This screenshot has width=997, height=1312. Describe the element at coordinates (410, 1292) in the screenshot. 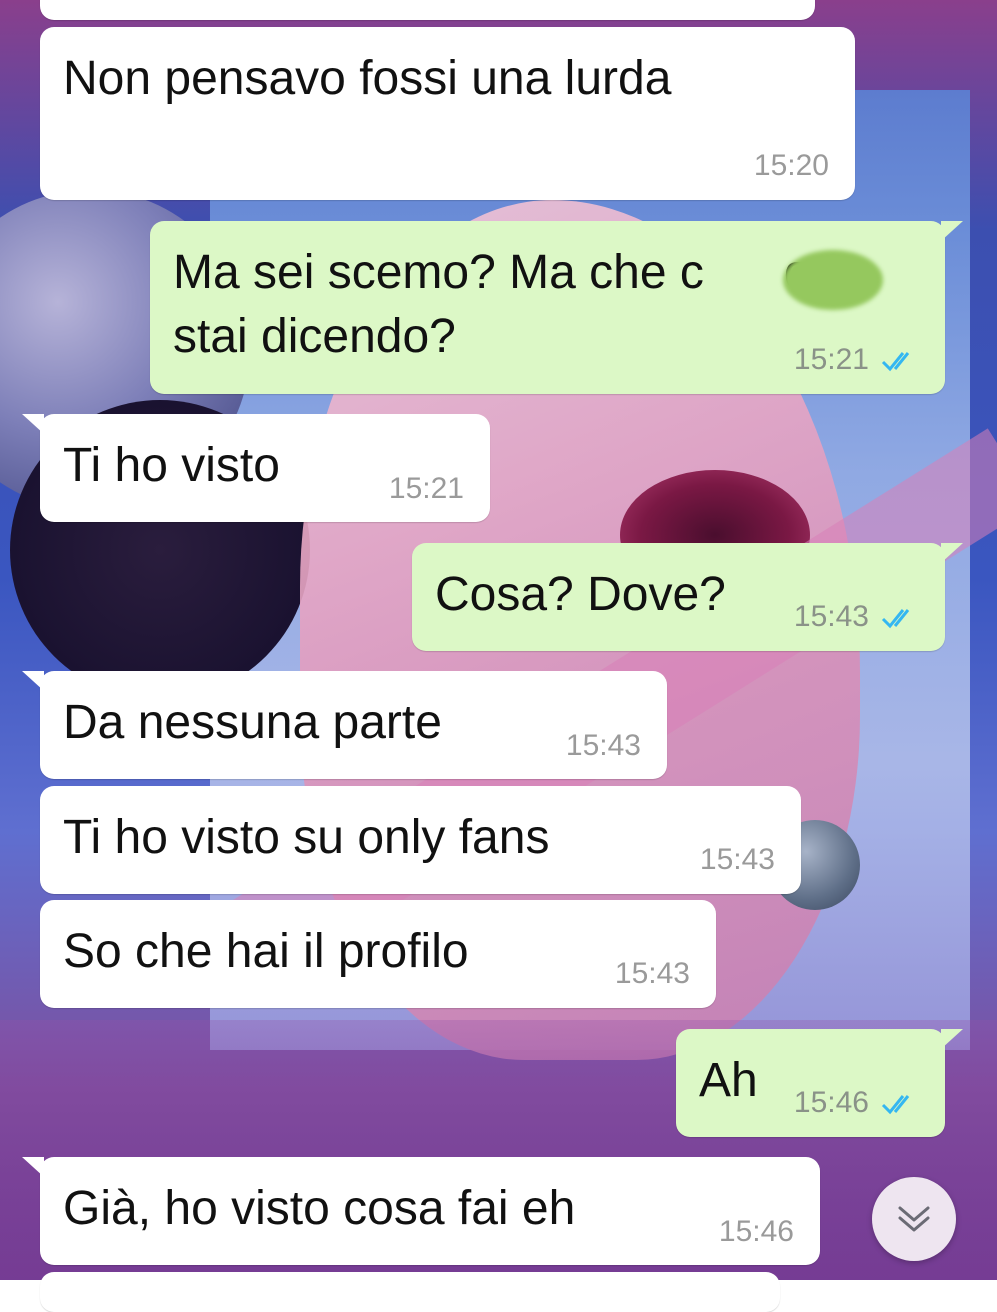

I see `message-bubble-partial-bottom` at that location.